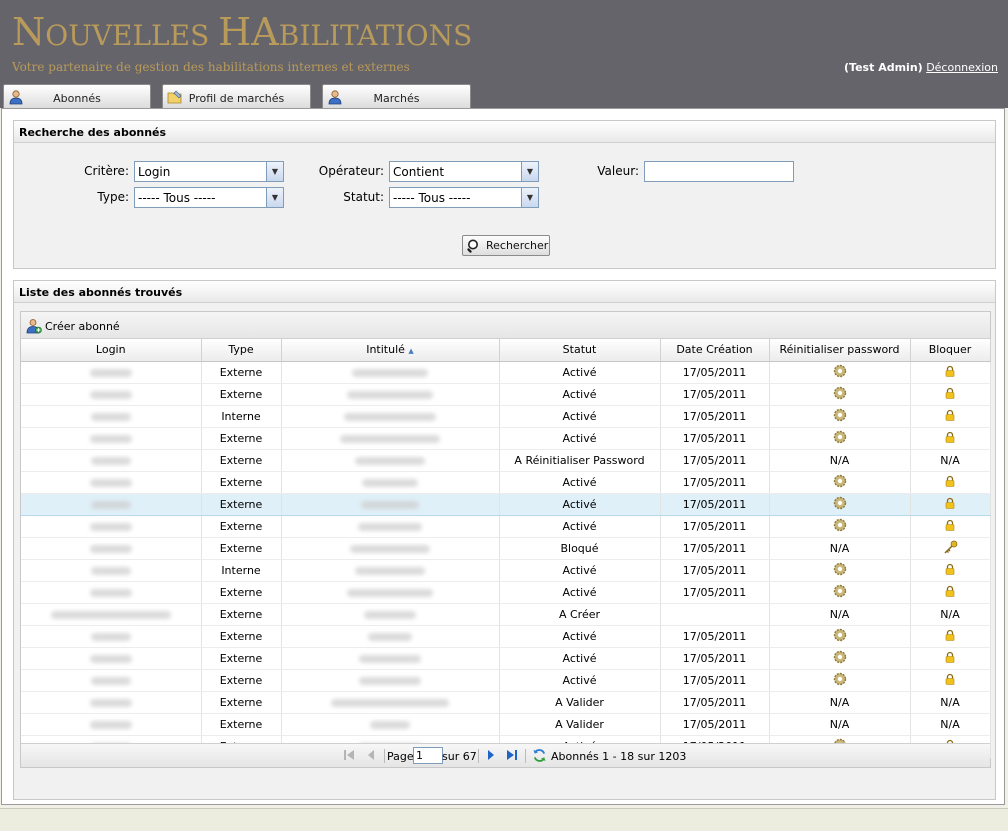  Describe the element at coordinates (491, 756) in the screenshot. I see `next-page-icon` at that location.